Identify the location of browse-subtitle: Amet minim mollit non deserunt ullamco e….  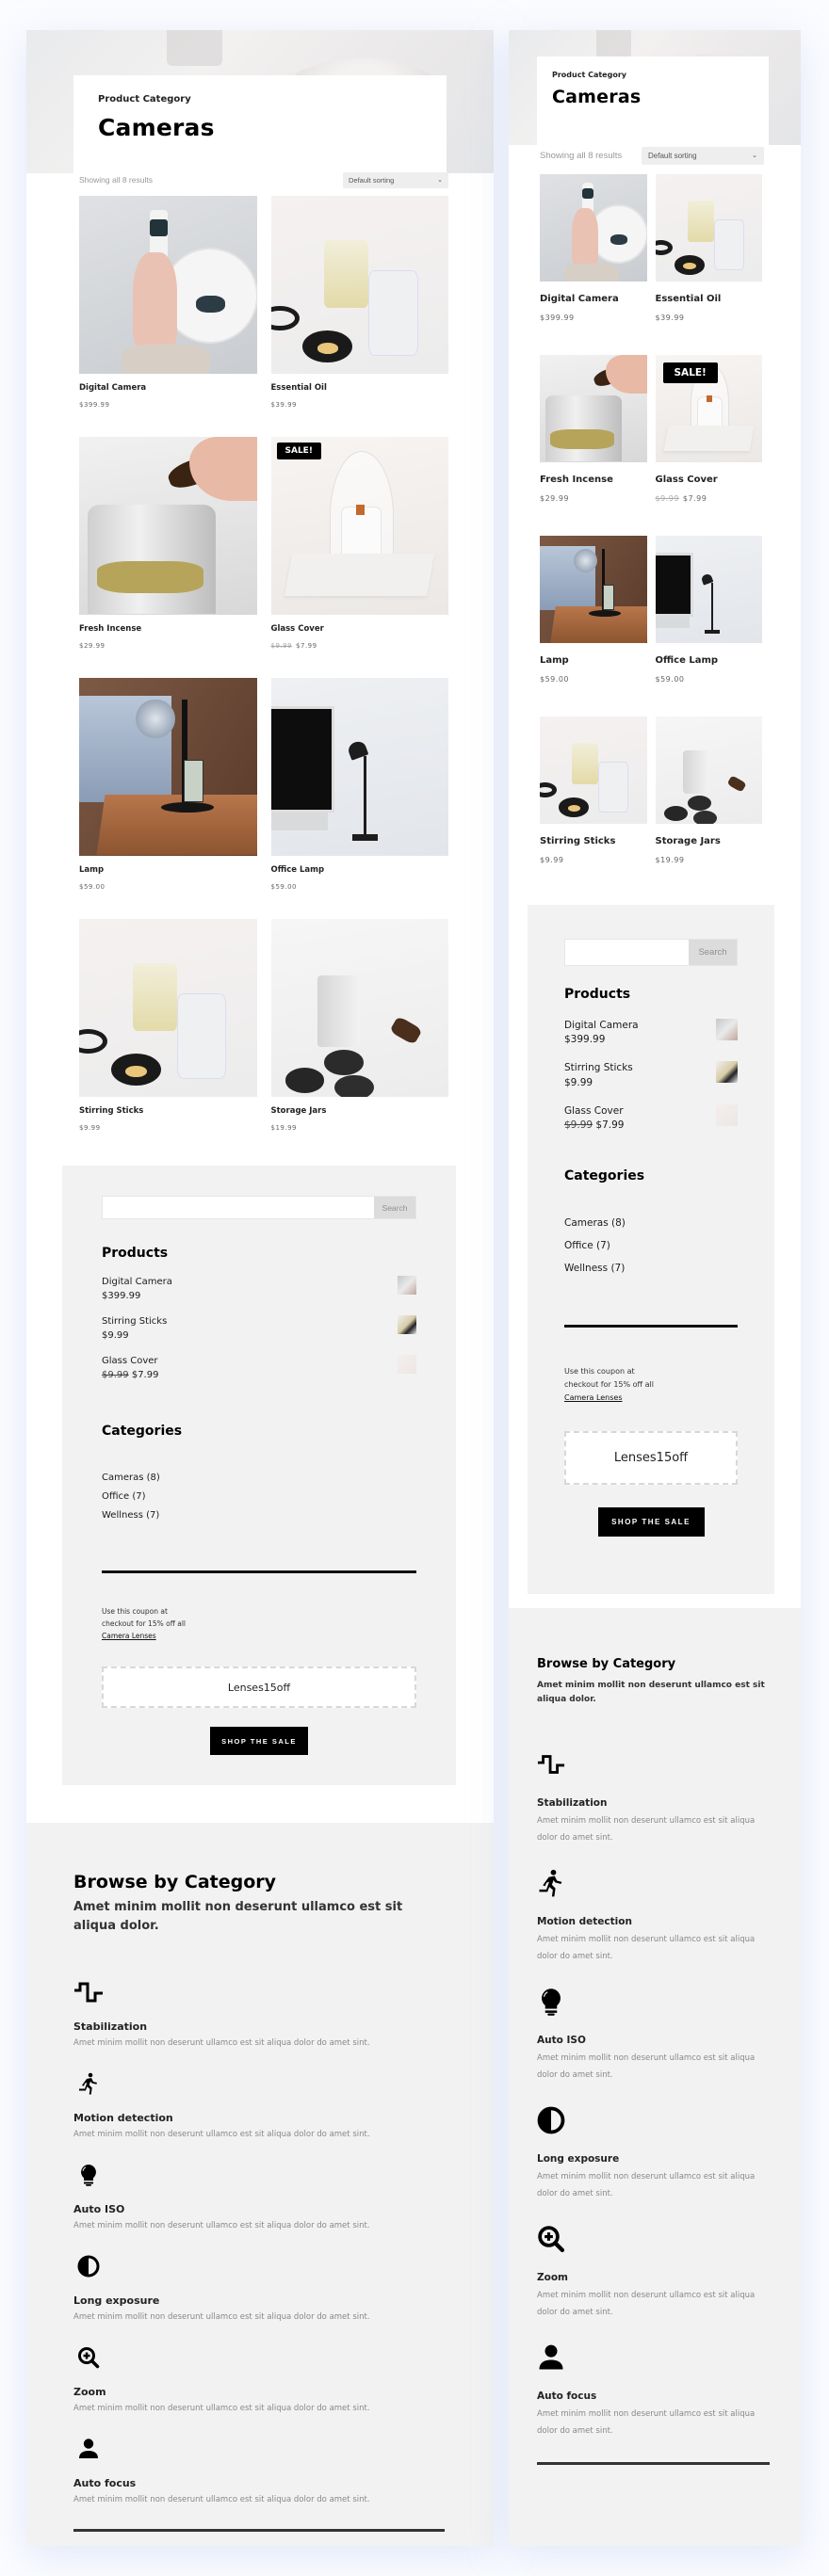
(238, 1916).